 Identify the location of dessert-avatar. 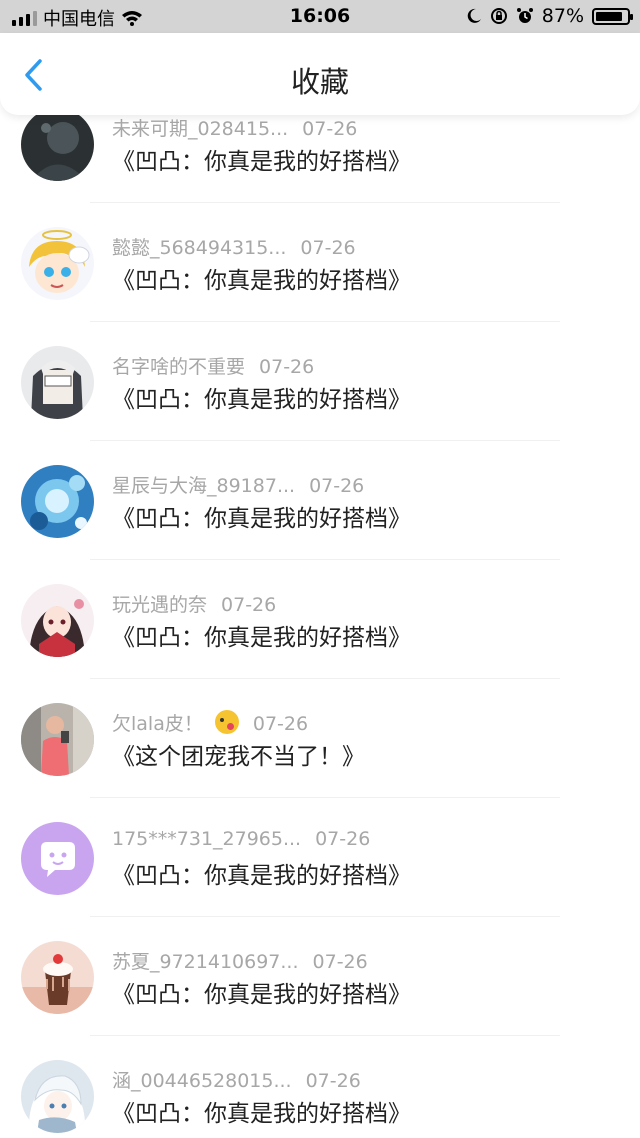
(57, 977).